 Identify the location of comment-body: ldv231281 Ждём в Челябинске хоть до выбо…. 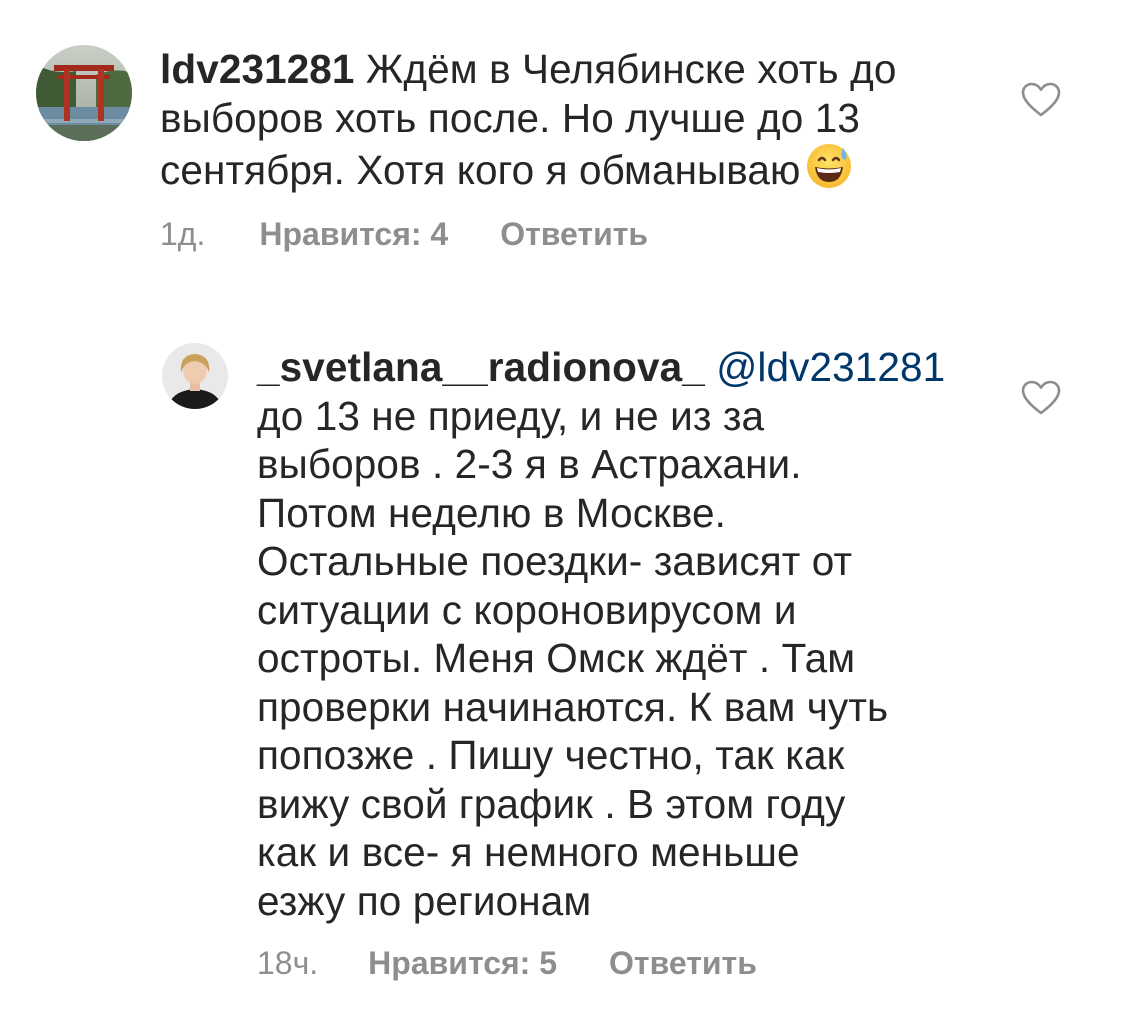
(570, 123).